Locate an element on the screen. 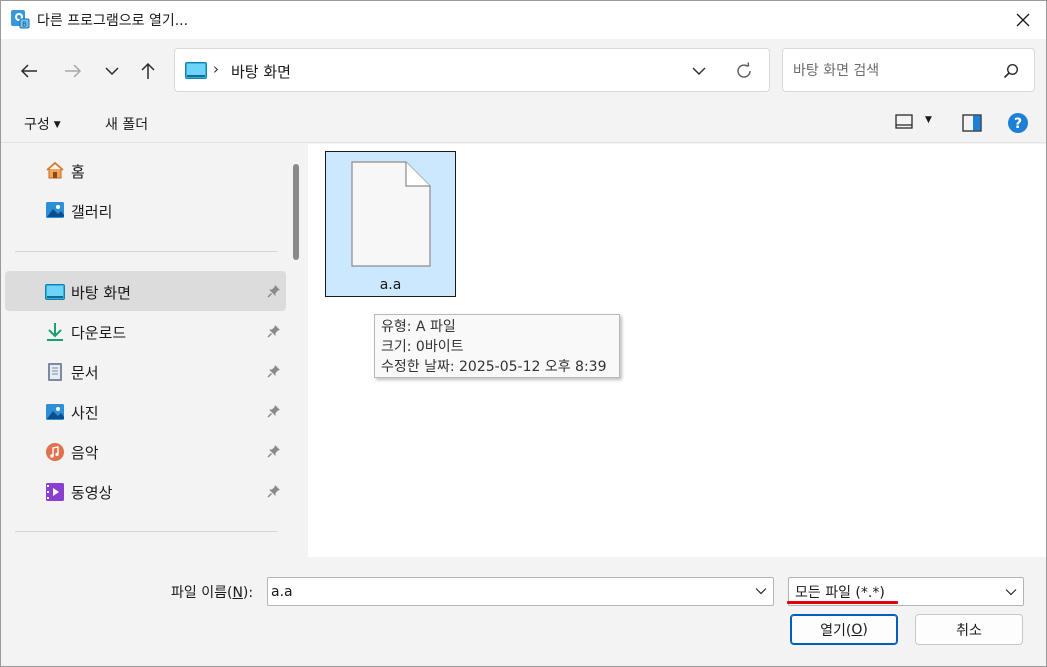 This screenshot has width=1047, height=667. preview-pane-icon is located at coordinates (972, 123).